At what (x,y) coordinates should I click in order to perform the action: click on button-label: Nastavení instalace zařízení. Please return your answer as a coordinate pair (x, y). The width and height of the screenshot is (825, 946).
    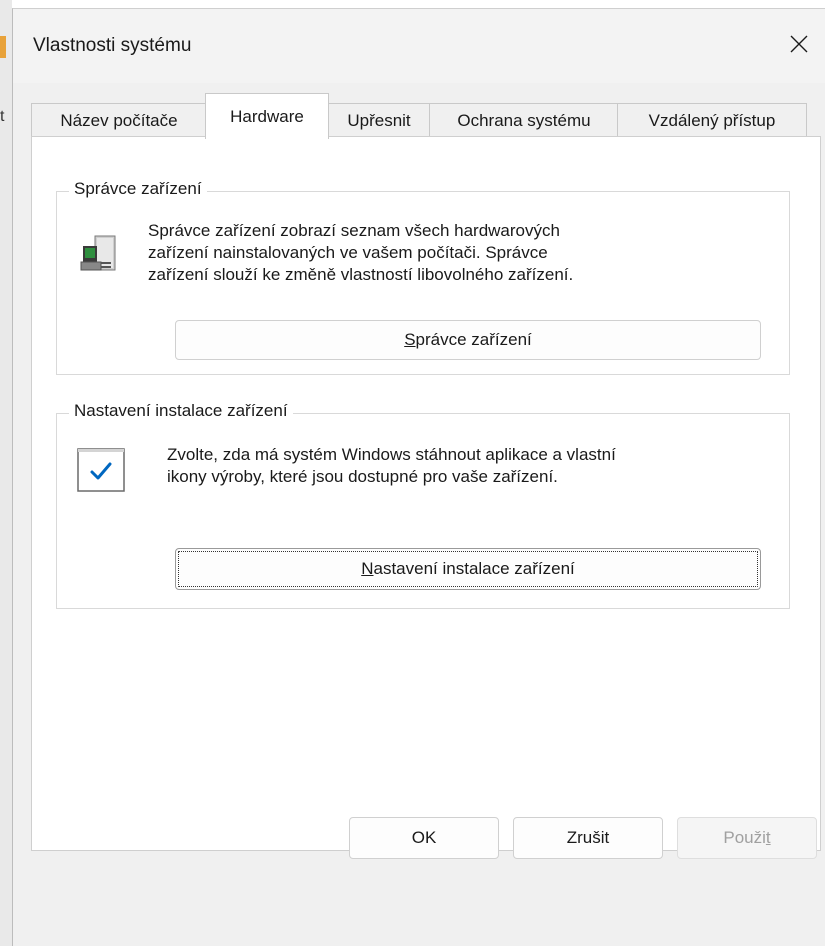
    Looking at the image, I should click on (468, 569).